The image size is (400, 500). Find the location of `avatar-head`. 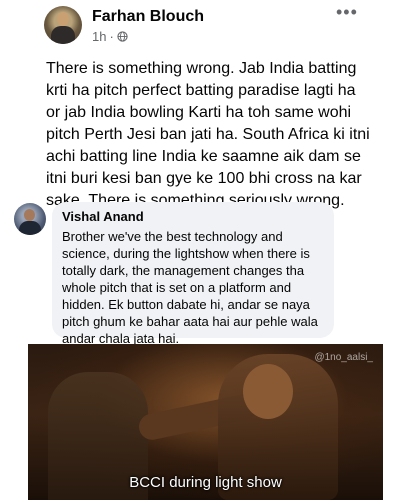

avatar-head is located at coordinates (63, 19).